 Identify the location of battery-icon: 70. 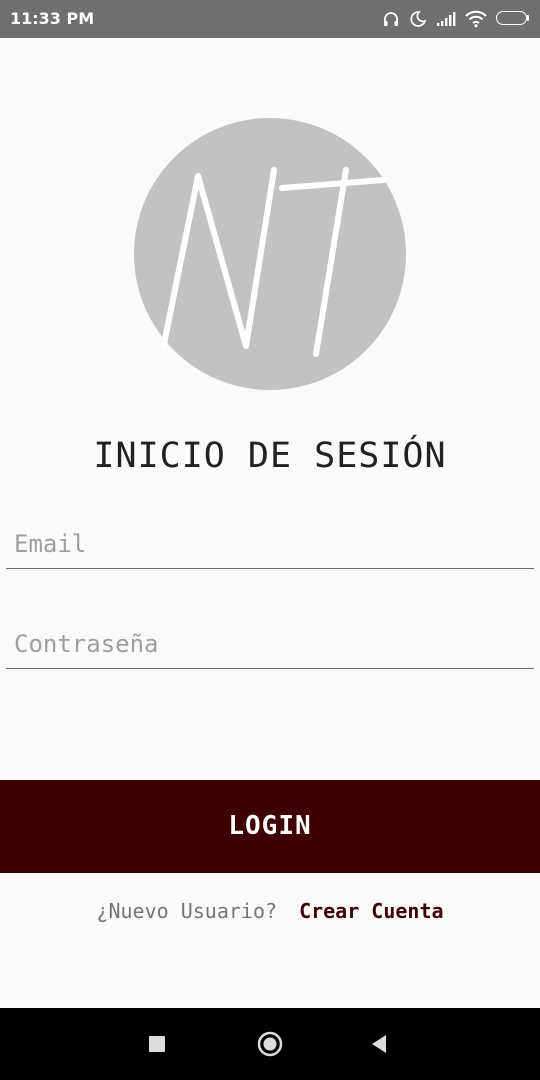
(513, 19).